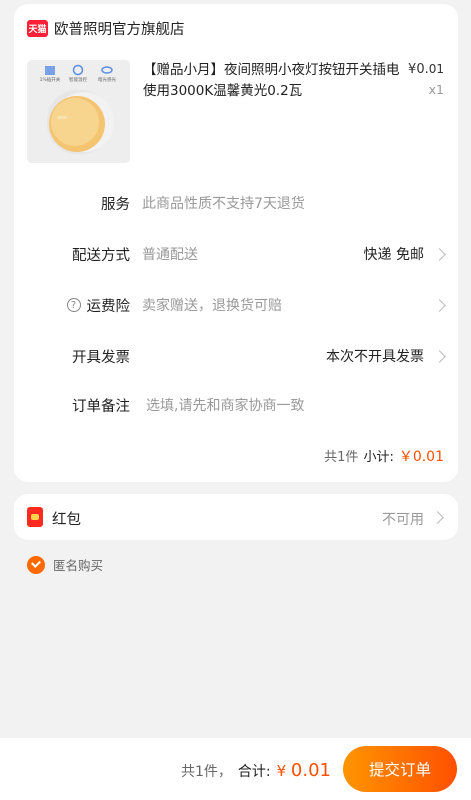 The width and height of the screenshot is (471, 800). I want to click on service-value: 此商品性质不支持7天退货, so click(223, 204).